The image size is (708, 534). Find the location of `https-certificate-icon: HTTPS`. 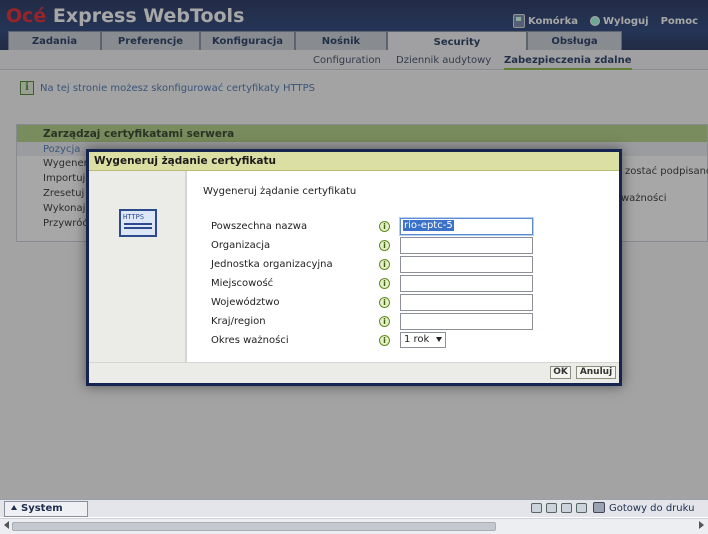

https-certificate-icon: HTTPS is located at coordinates (138, 223).